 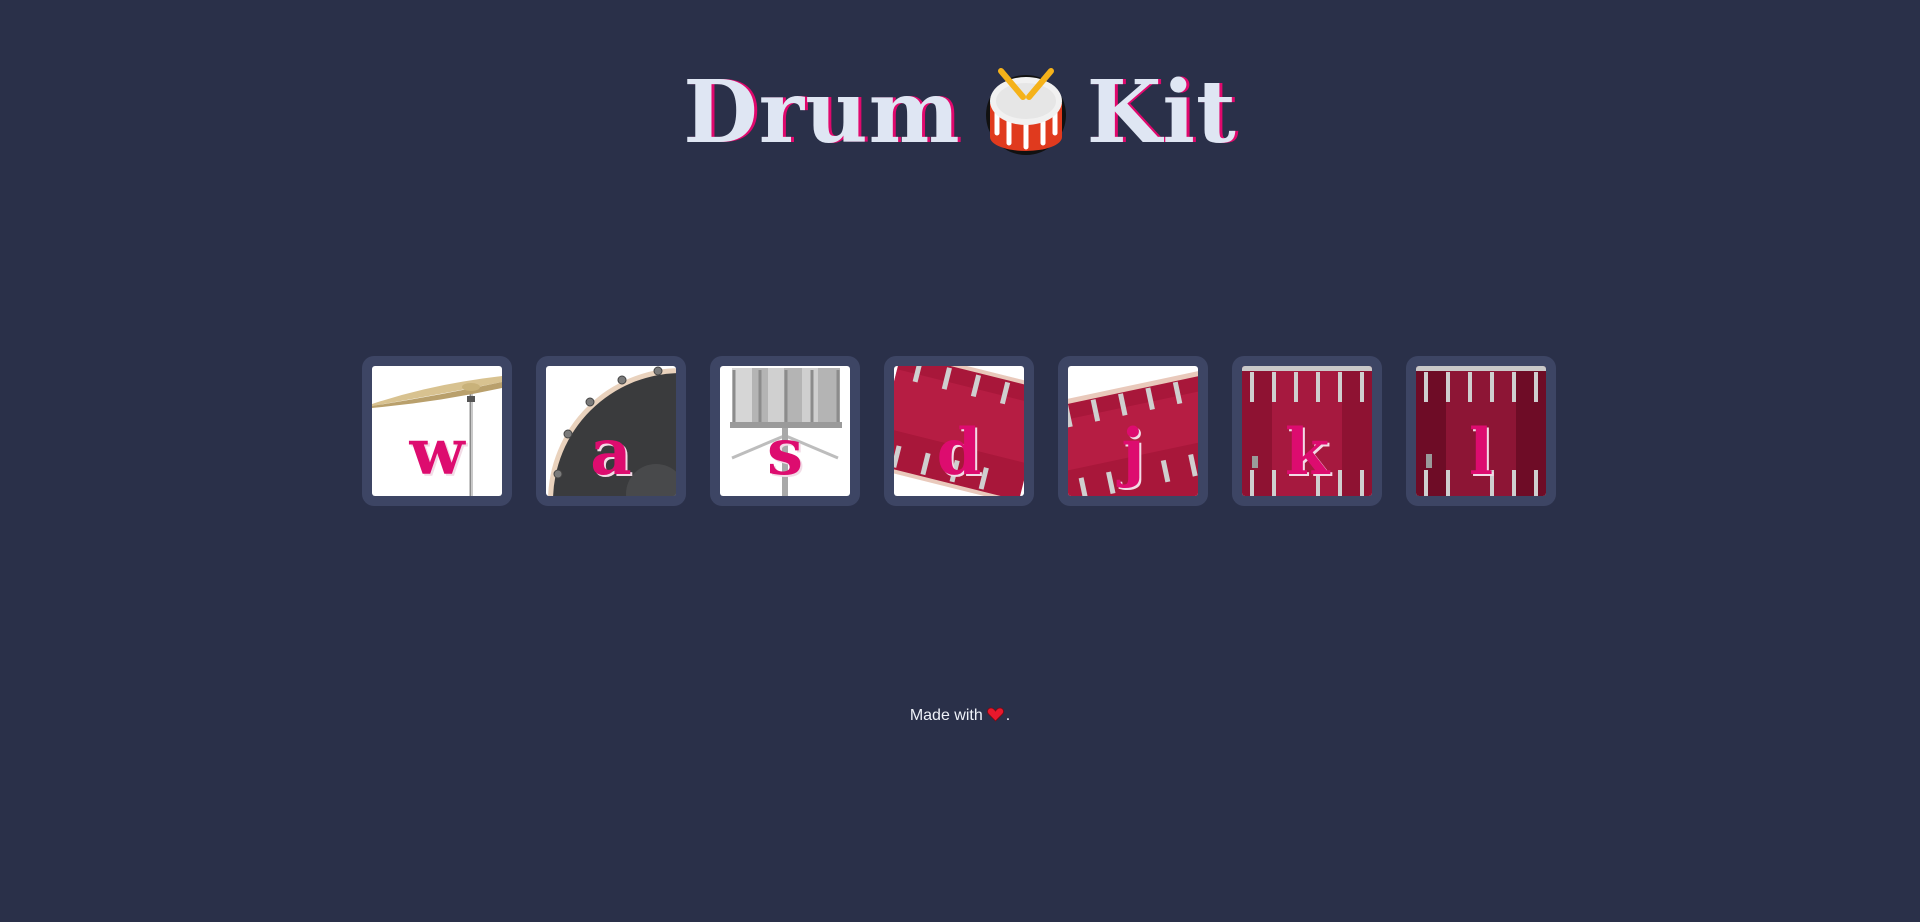 I want to click on key-letter: w, so click(x=437, y=452).